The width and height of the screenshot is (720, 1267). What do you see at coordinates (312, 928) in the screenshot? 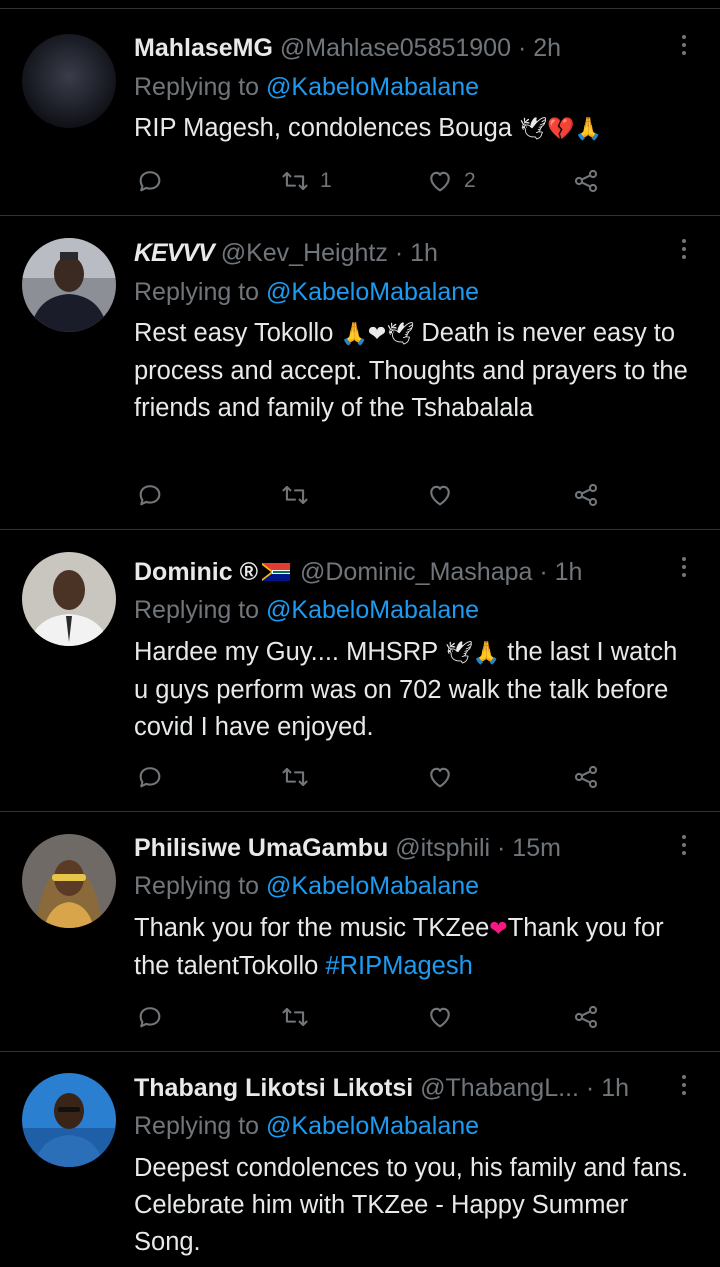
I see `tweet-text-lead: Thank you for the music TKZee` at bounding box center [312, 928].